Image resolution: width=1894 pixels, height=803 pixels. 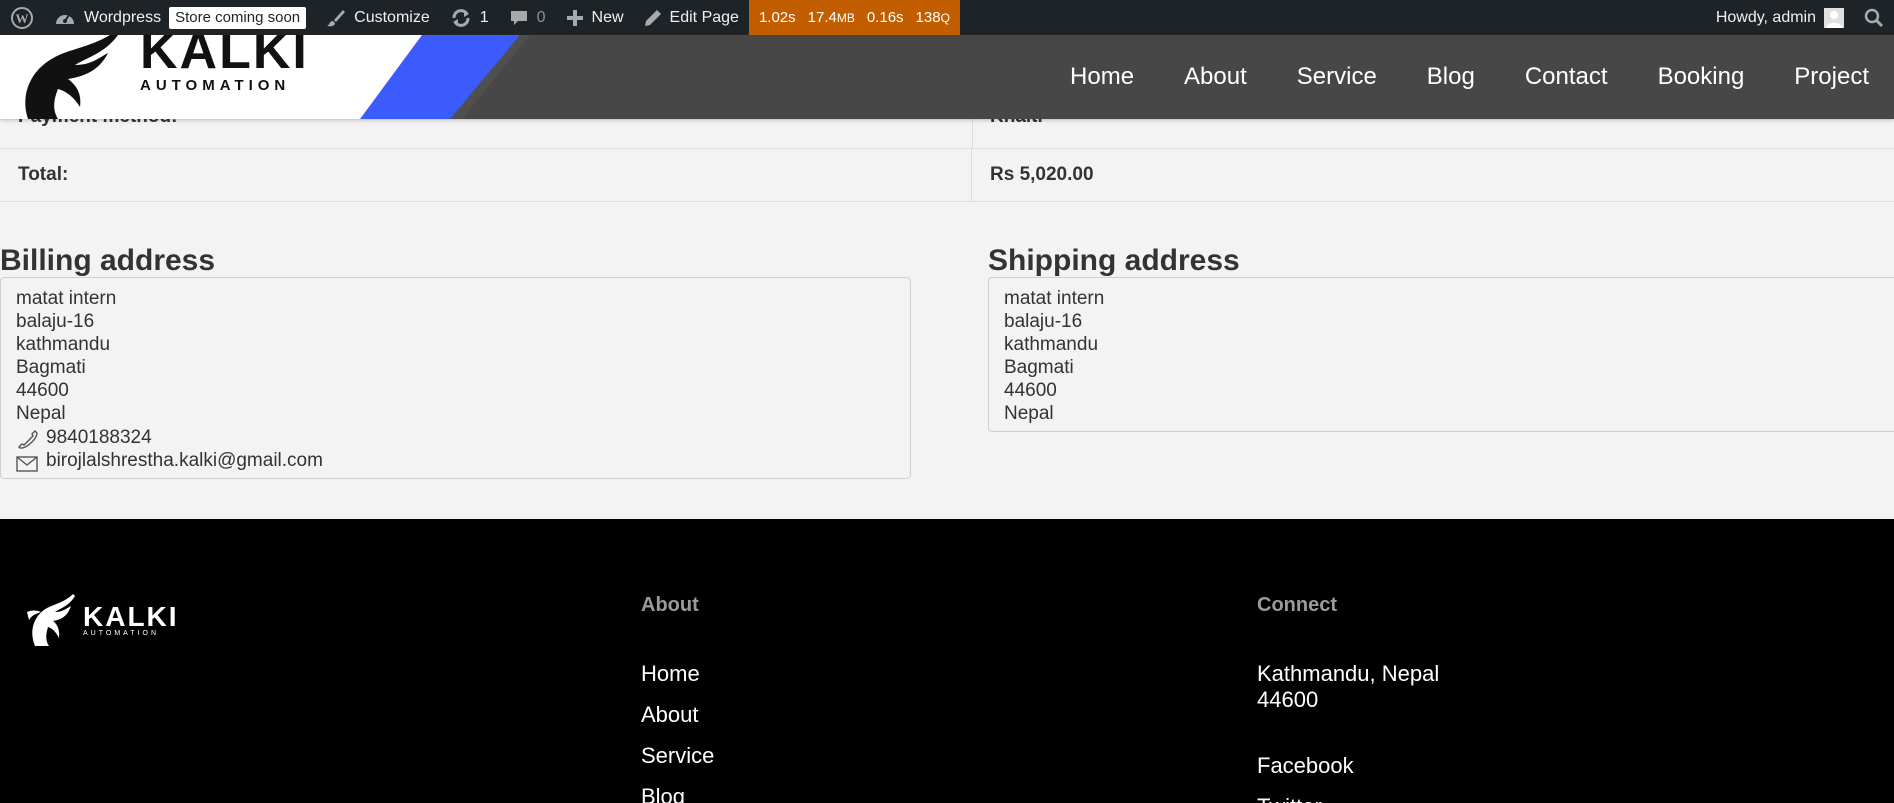 What do you see at coordinates (392, 17) in the screenshot?
I see `customize-label: Customize` at bounding box center [392, 17].